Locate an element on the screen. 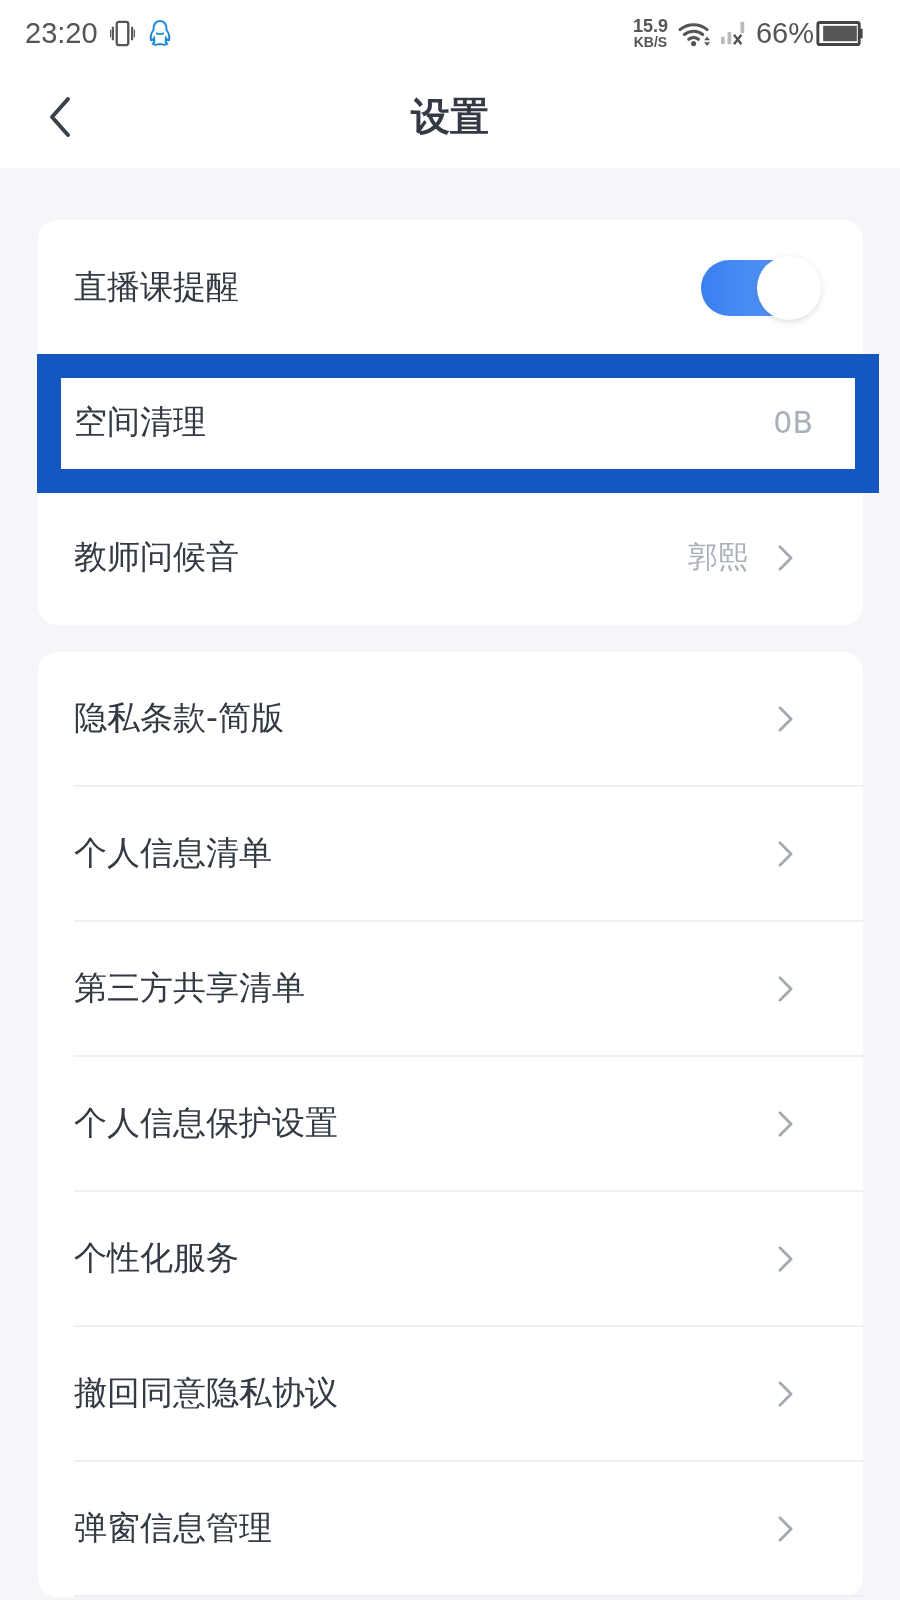  page-title: 设置 is located at coordinates (450, 117).